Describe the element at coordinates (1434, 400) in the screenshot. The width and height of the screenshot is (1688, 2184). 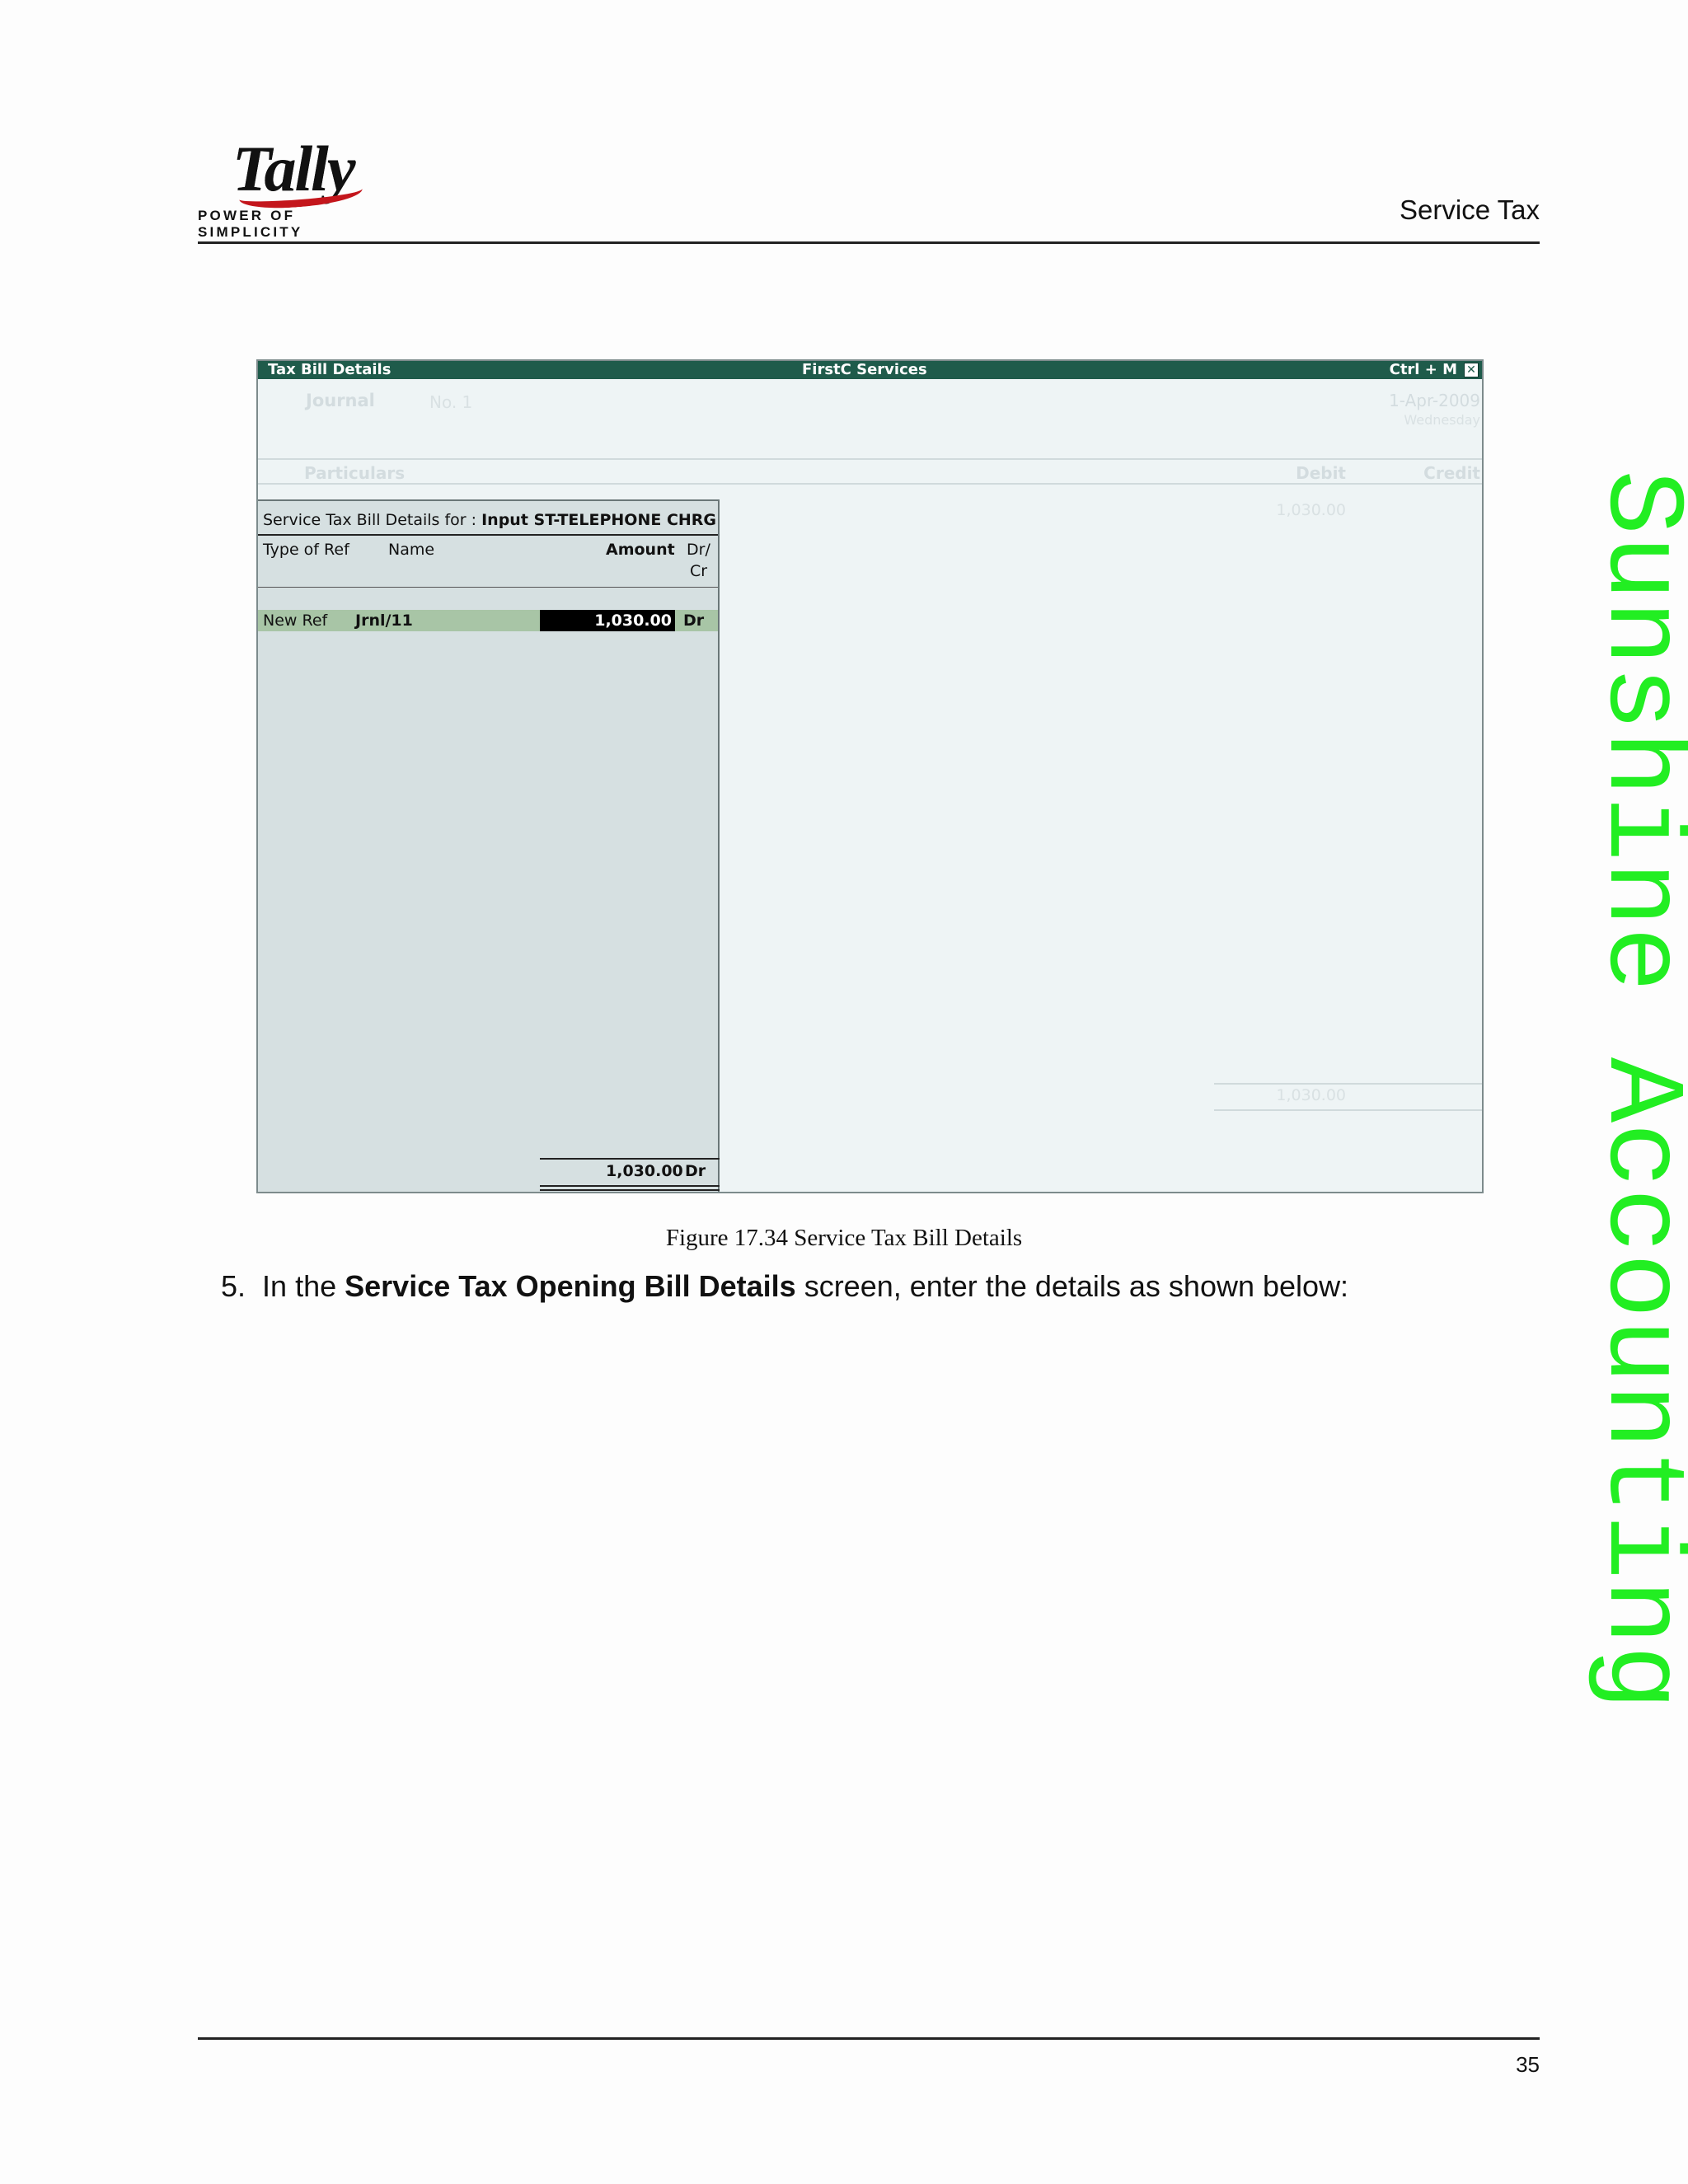
I see `voucher-date: 1-Apr-2009` at that location.